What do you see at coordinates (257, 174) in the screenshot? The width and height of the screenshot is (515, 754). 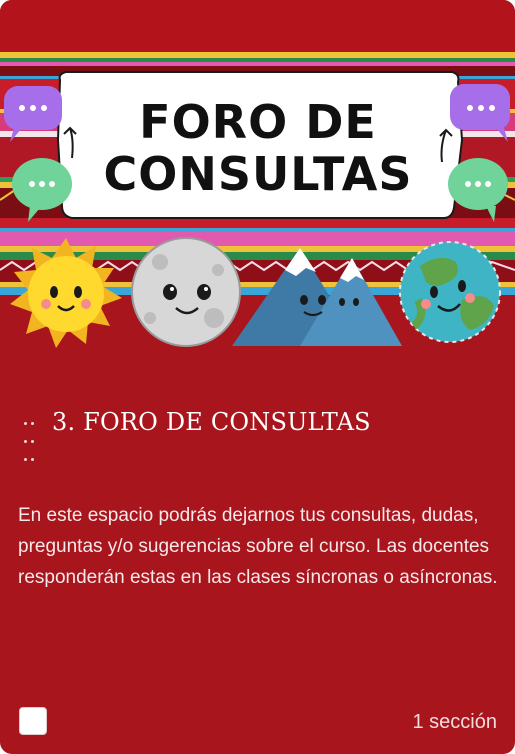 I see `banner-heading-line2: CONSULTAS` at bounding box center [257, 174].